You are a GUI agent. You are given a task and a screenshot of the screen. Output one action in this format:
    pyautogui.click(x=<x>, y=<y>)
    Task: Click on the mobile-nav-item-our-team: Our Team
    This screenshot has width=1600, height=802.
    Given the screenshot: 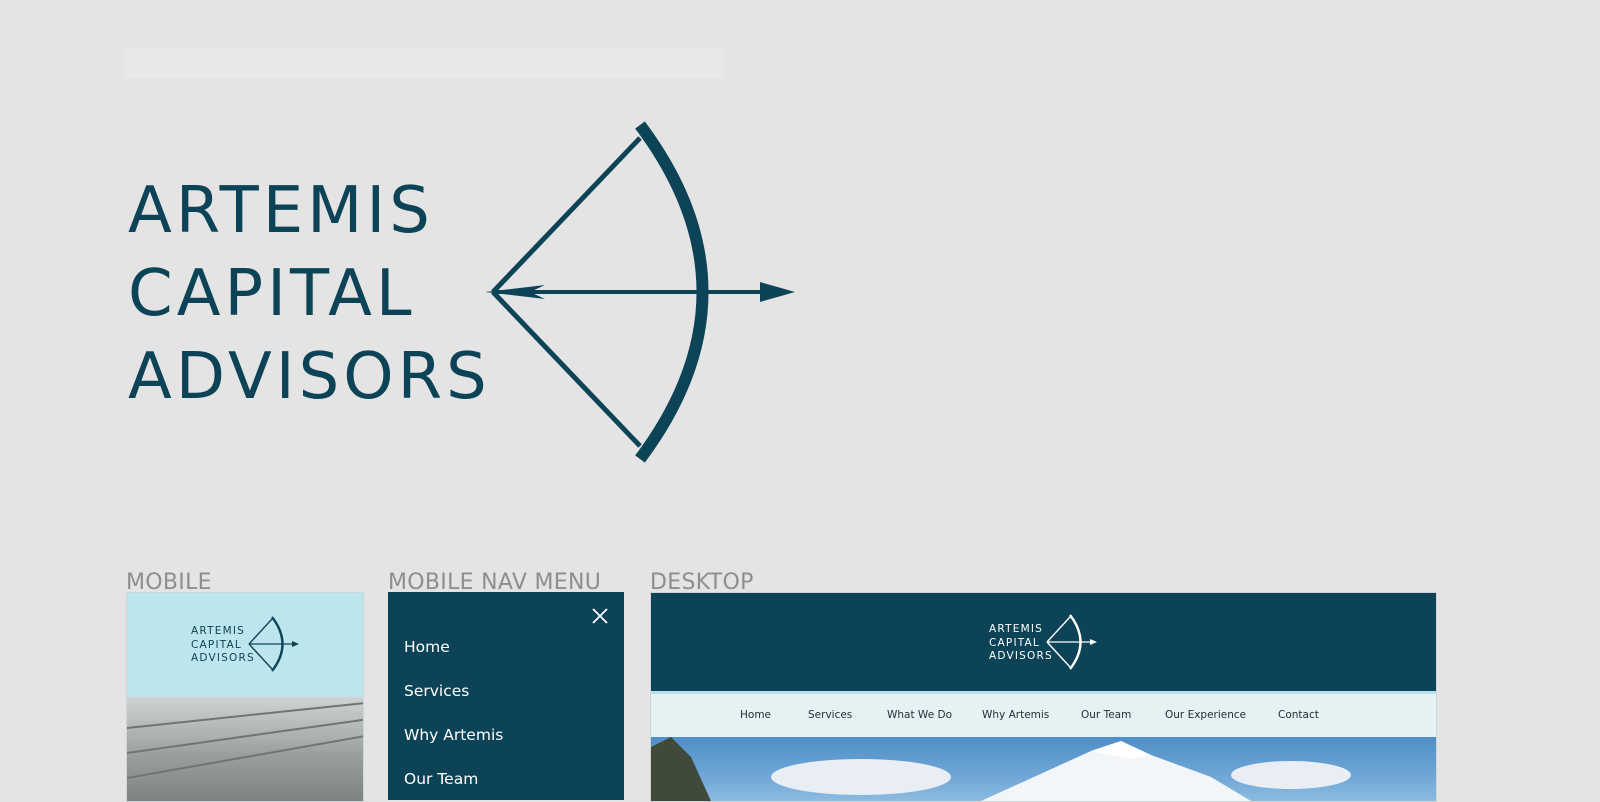 What is the action you would take?
    pyautogui.click(x=441, y=779)
    